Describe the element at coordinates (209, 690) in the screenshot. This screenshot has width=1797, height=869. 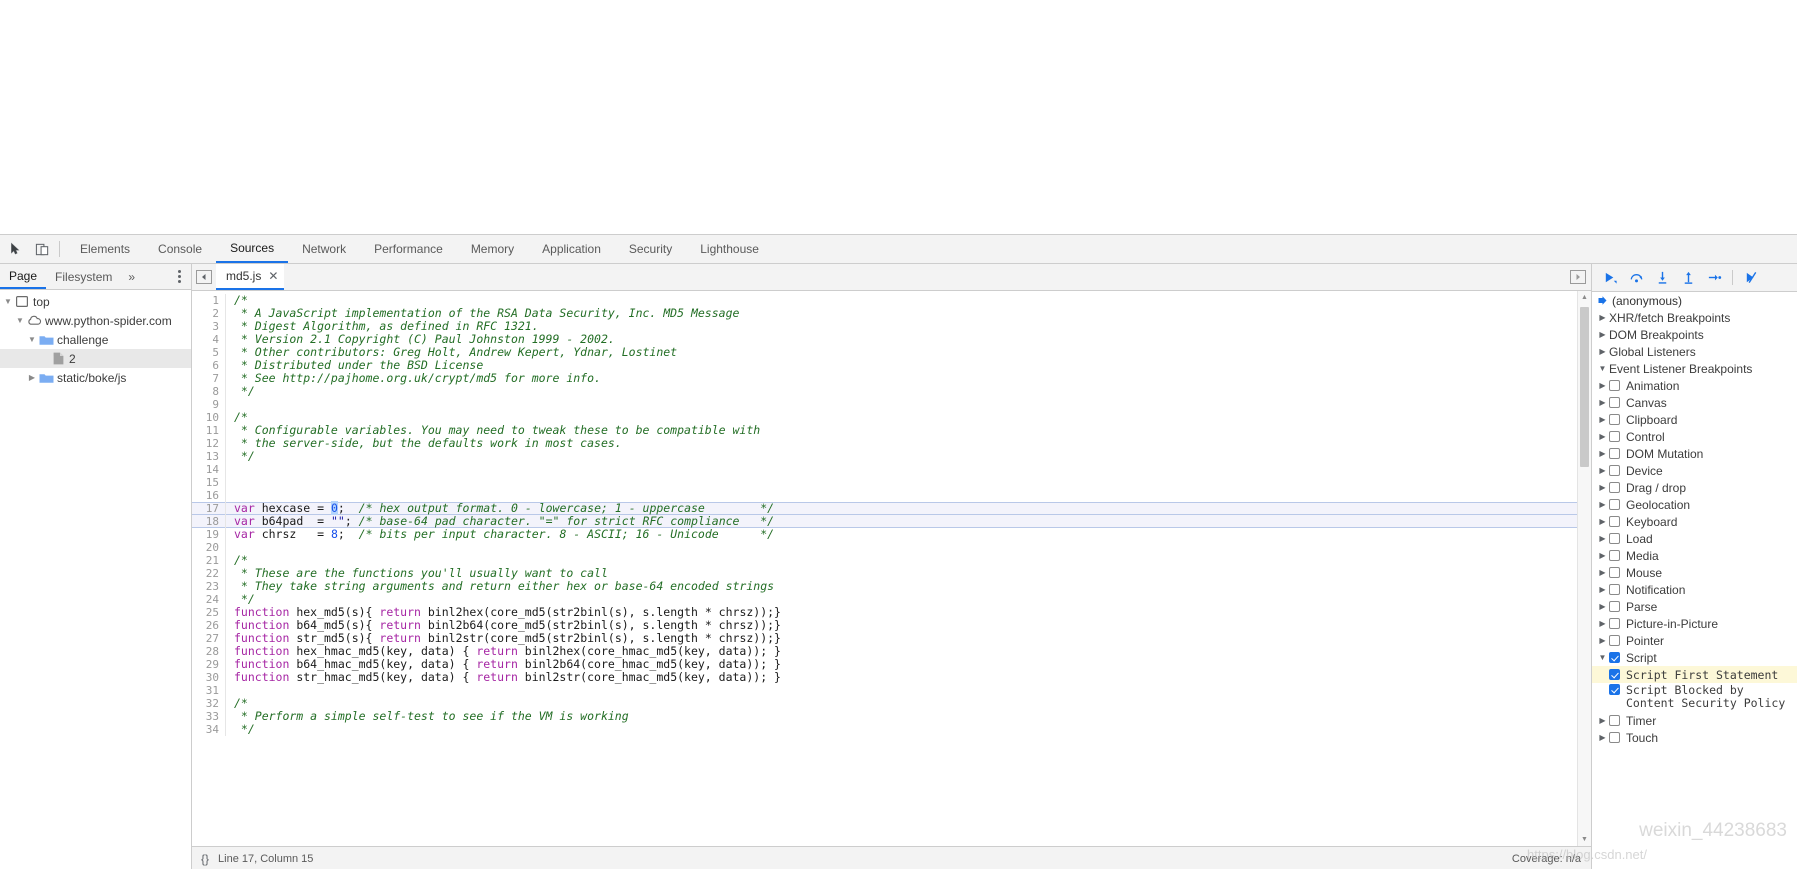
I see `line-number: 31` at that location.